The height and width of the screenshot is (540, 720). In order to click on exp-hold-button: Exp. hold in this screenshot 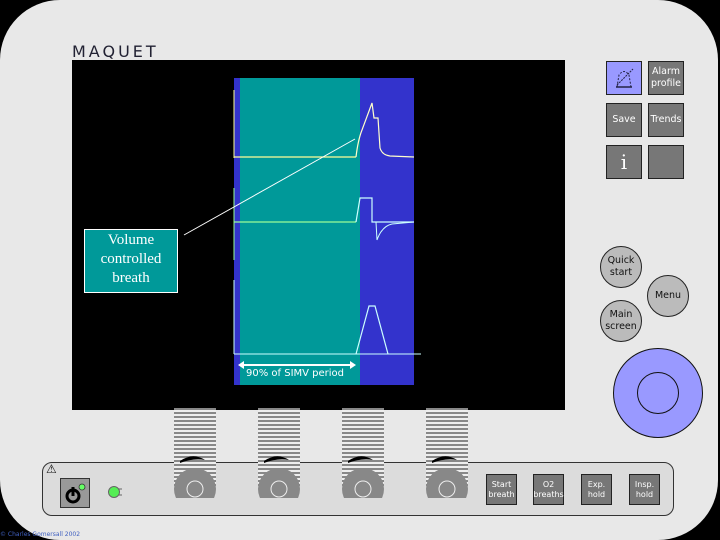, I will do `click(596, 489)`.